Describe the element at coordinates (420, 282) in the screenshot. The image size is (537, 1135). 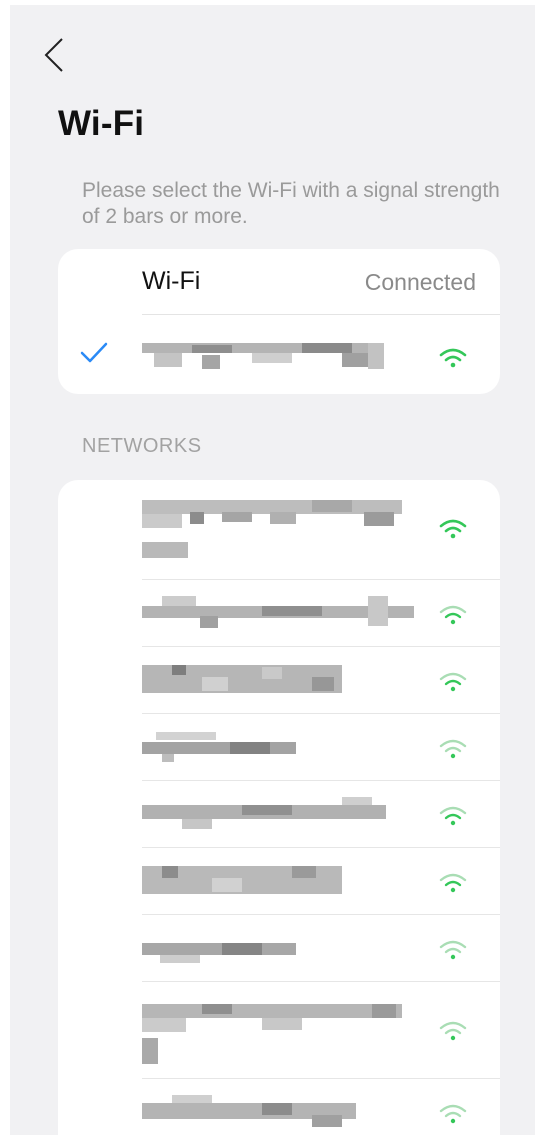
I see `connection-status: Connected` at that location.